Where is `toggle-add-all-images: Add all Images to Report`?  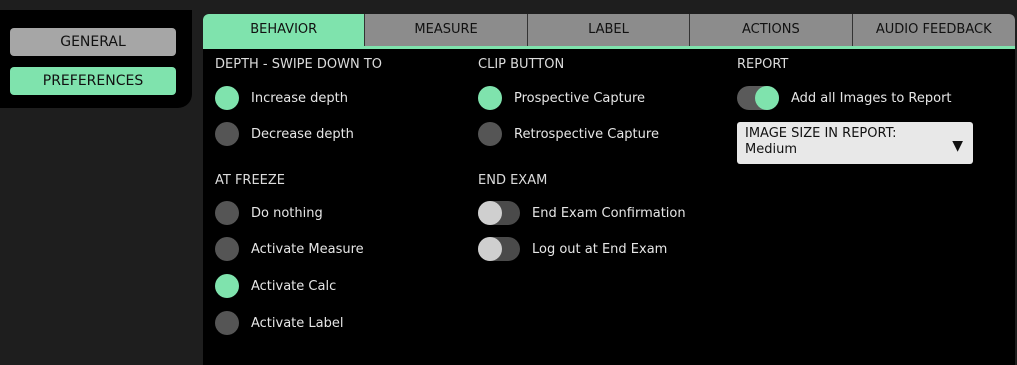
toggle-add-all-images: Add all Images to Report is located at coordinates (844, 98).